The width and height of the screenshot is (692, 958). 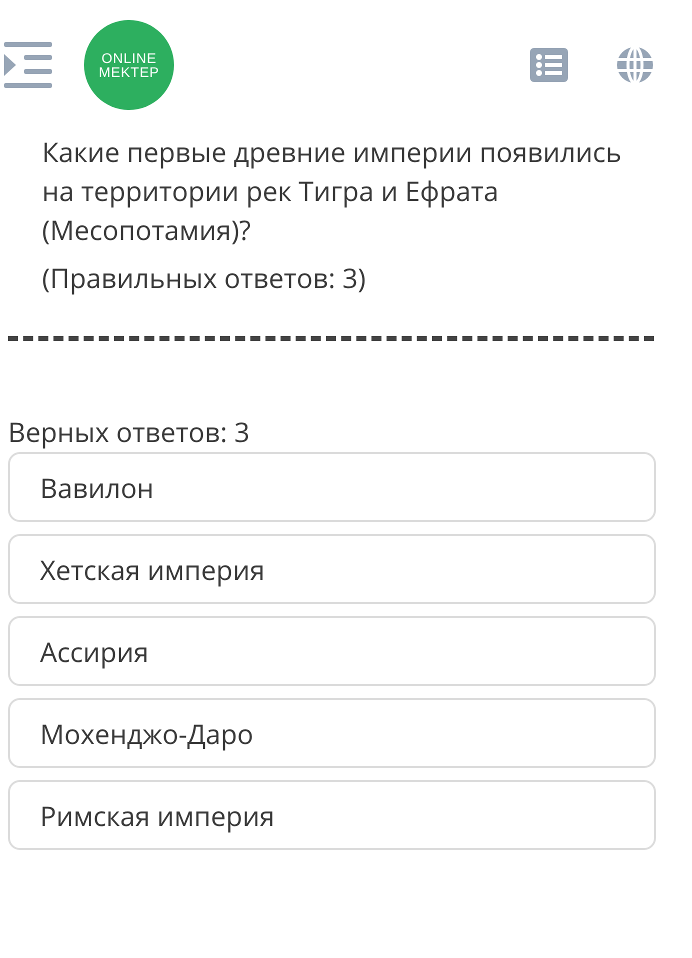 What do you see at coordinates (332, 733) in the screenshot?
I see `answer-option: Мохенджо-Даро` at bounding box center [332, 733].